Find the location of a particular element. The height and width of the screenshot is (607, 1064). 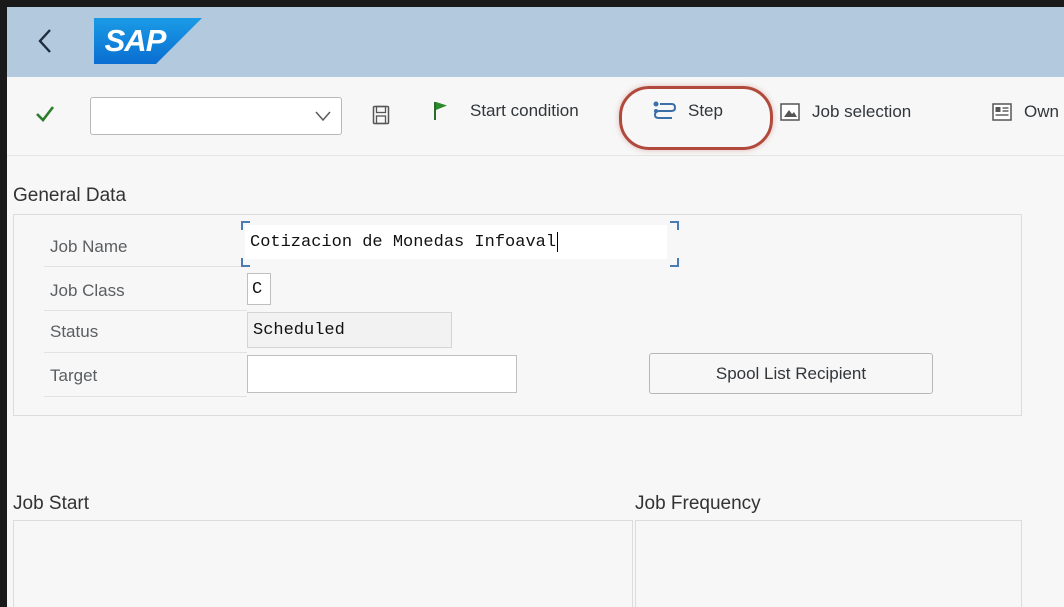

job-selection-label: Job selection is located at coordinates (862, 111).